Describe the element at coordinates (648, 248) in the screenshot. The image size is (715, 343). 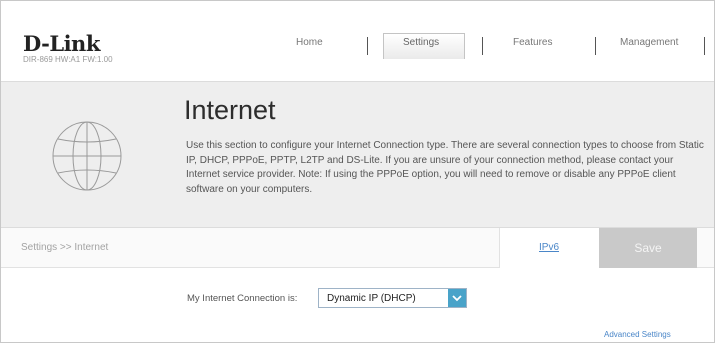
I see `save-button: Save` at that location.